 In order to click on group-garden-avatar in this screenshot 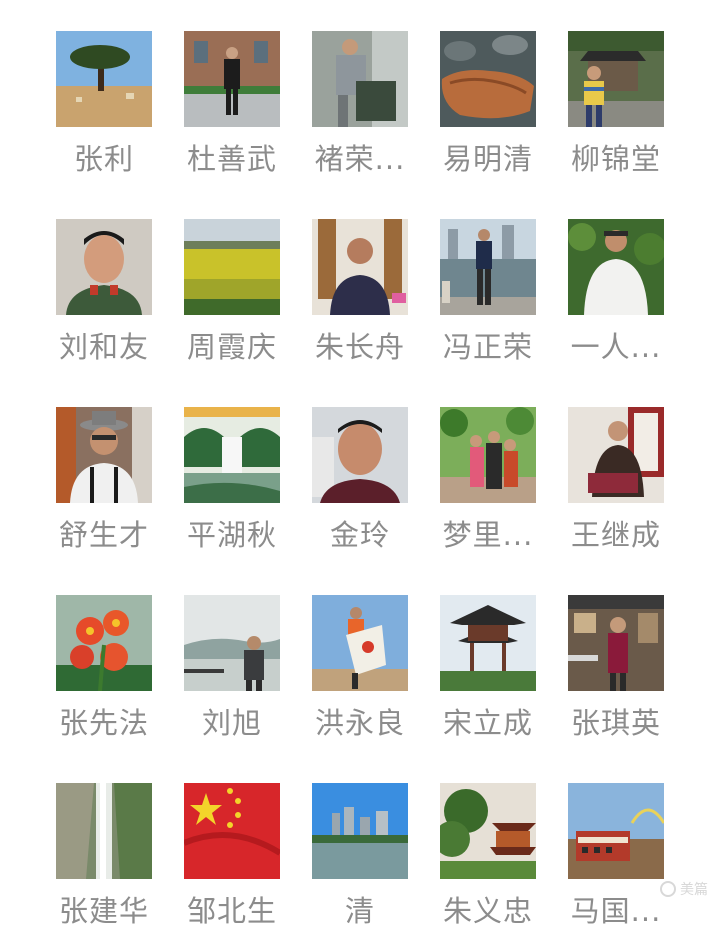, I will do `click(488, 455)`.